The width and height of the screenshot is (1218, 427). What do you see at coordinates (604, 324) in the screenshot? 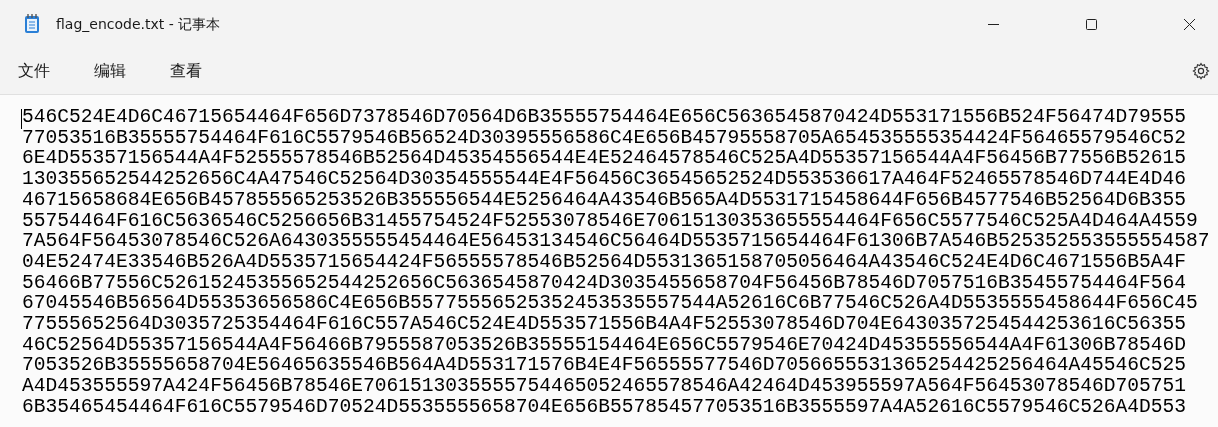
I see `text-line: 77555652564D3035725354464F616C557A546C524E4D553571556B4A4F52553078546D704E6430357254544253616C56355` at bounding box center [604, 324].